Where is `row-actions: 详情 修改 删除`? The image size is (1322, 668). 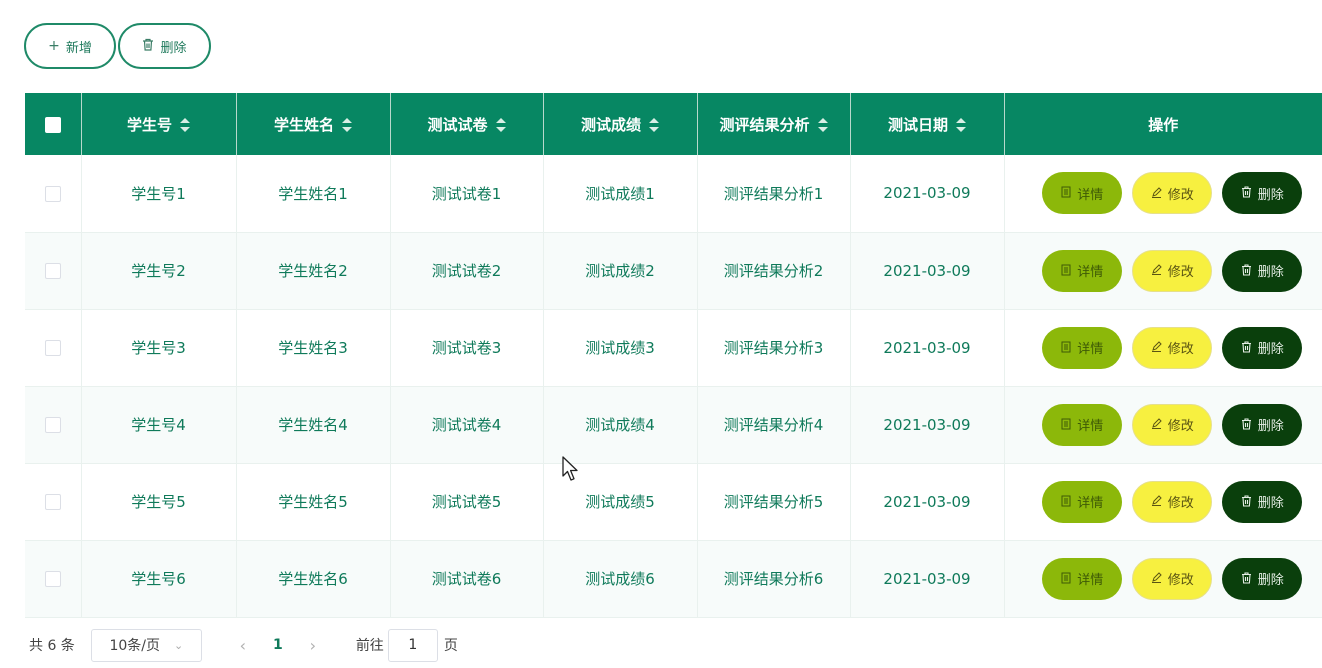 row-actions: 详情 修改 删除 is located at coordinates (1163, 270).